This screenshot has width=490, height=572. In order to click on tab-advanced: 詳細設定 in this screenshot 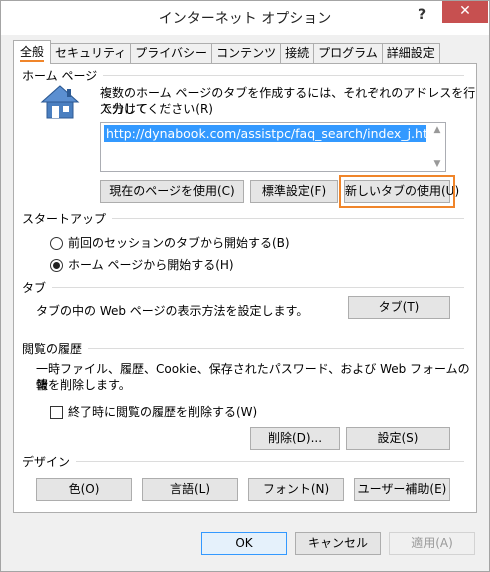, I will do `click(410, 53)`.